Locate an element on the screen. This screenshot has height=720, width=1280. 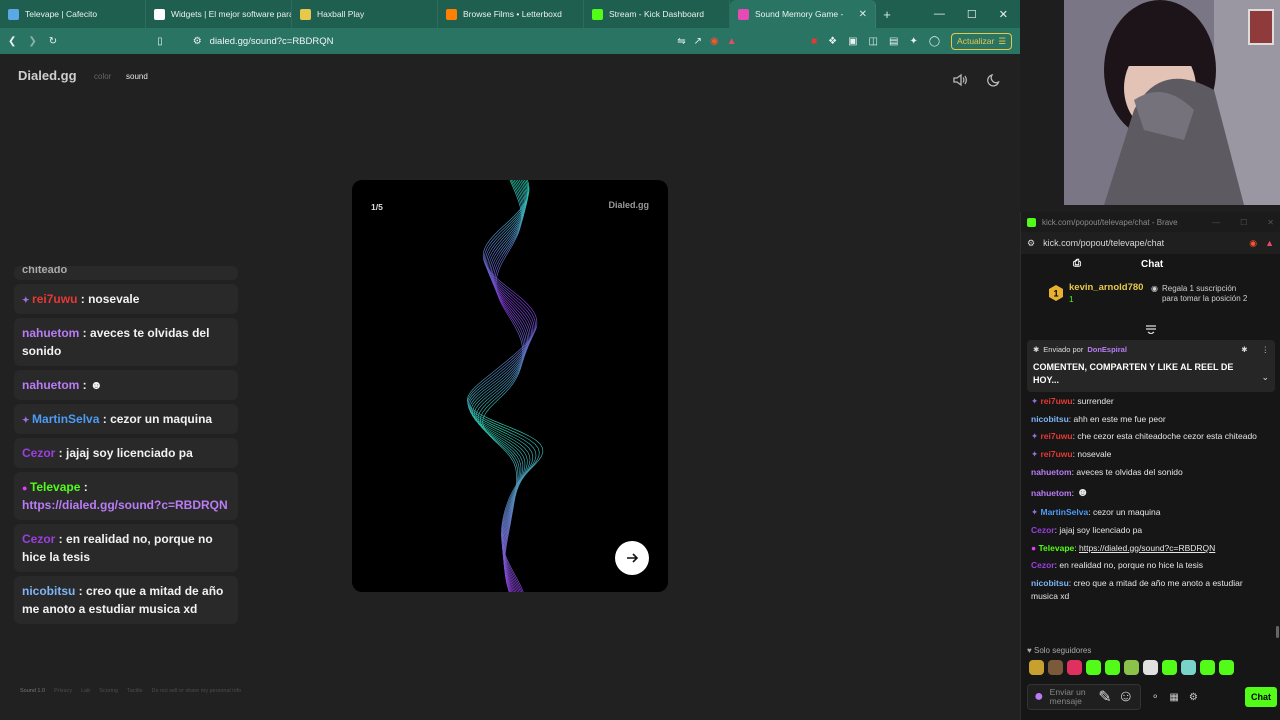
browser-tab: Browse Films • Letterboxd is located at coordinates (511, 14).